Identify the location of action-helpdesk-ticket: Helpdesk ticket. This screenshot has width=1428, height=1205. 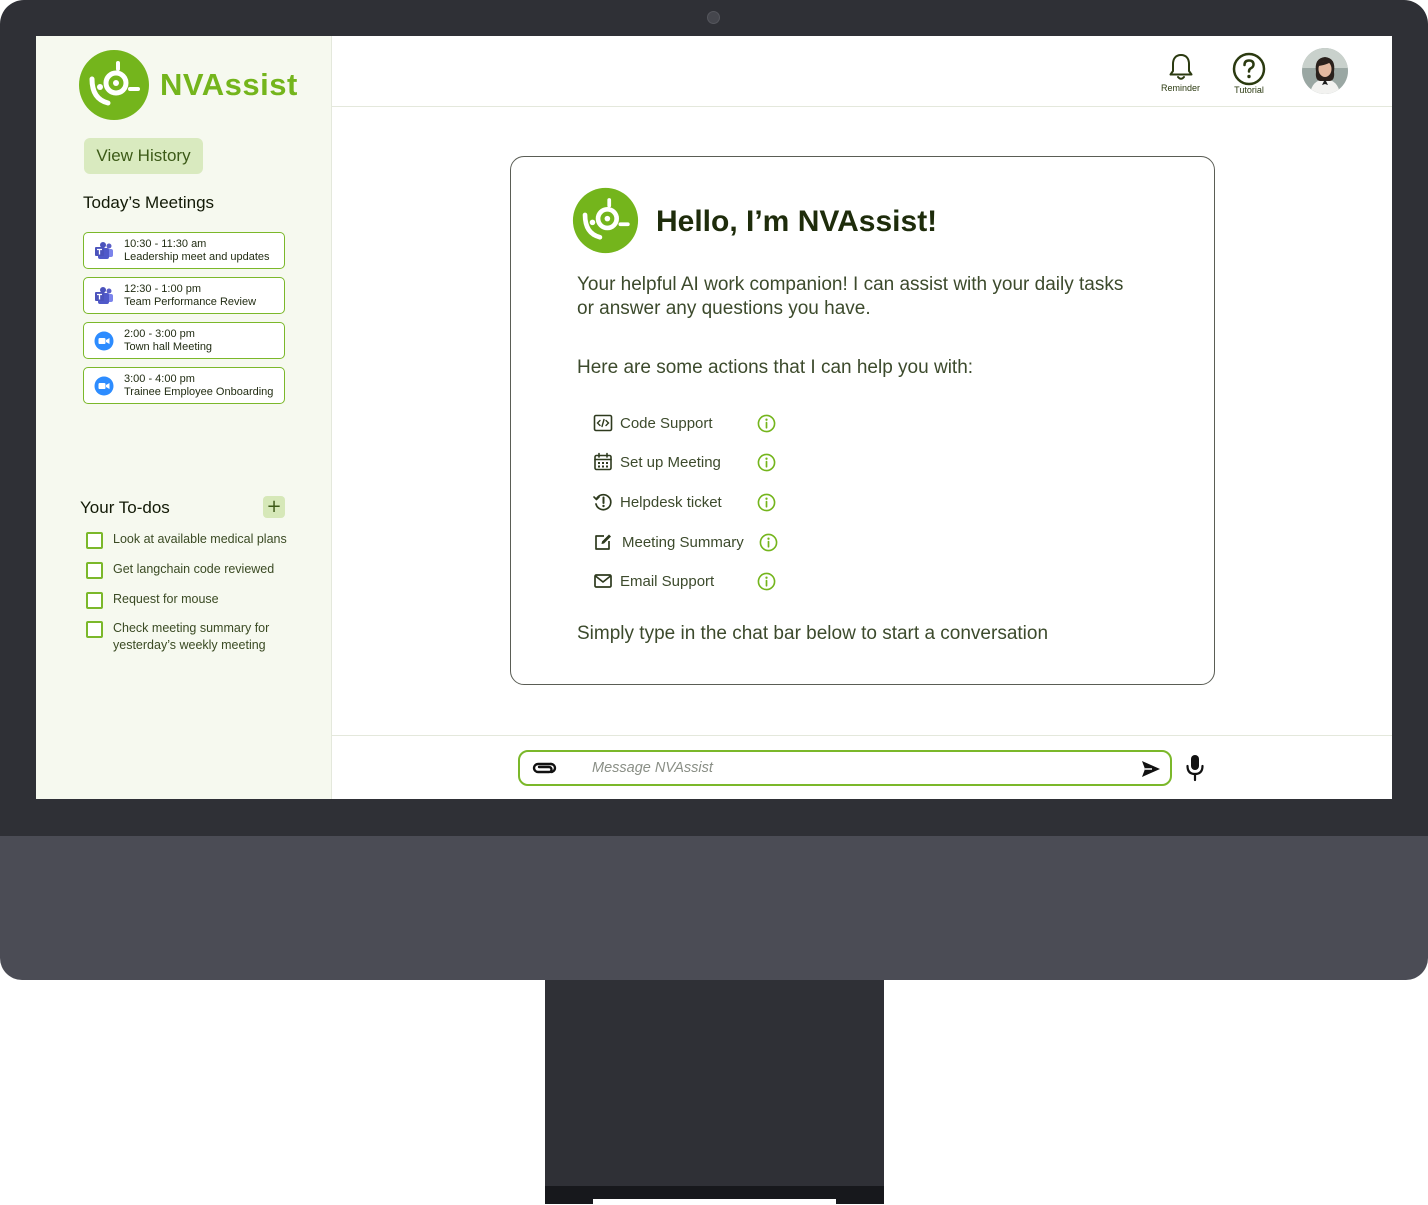
(684, 502).